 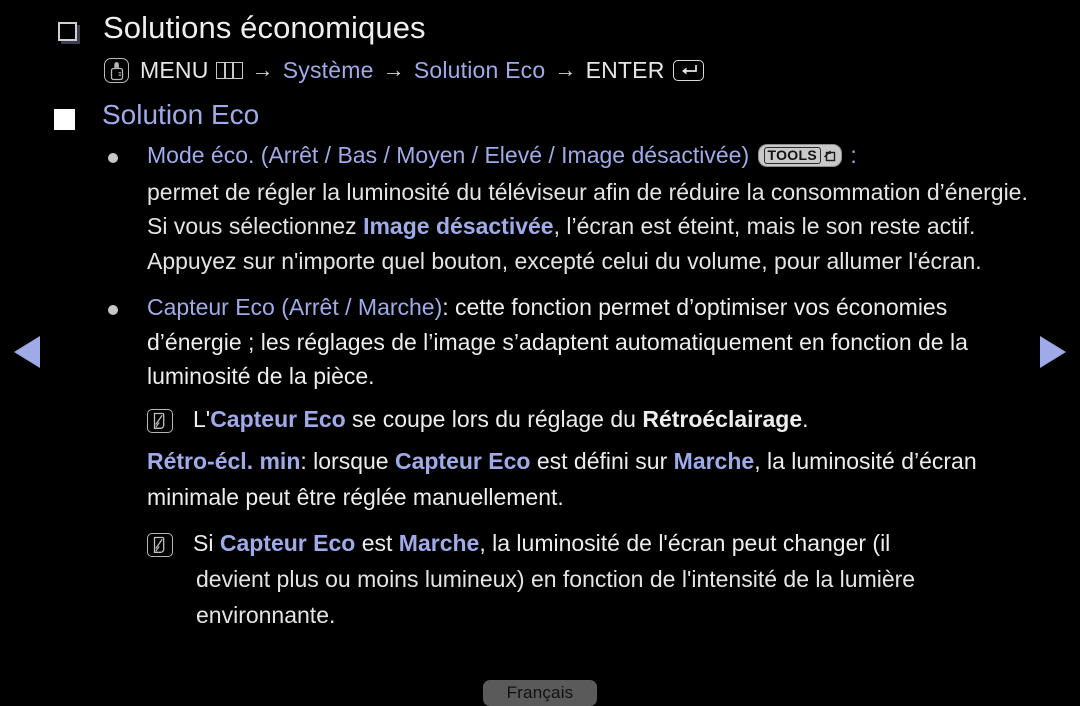 I want to click on tools-badge: TOOLS, so click(x=799, y=155).